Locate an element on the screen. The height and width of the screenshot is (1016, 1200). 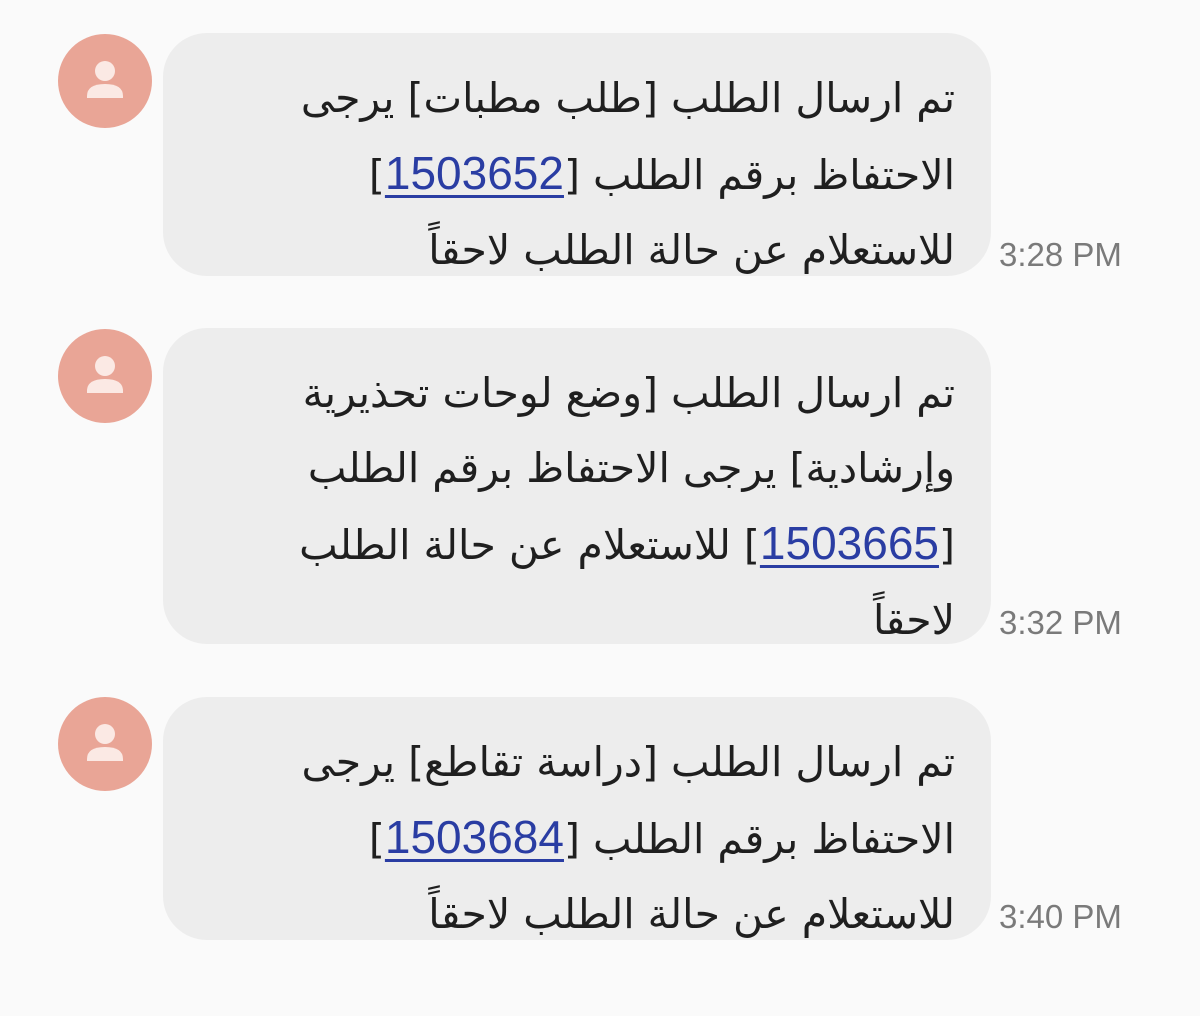
message-timestamp: 3:28 PM is located at coordinates (1060, 254).